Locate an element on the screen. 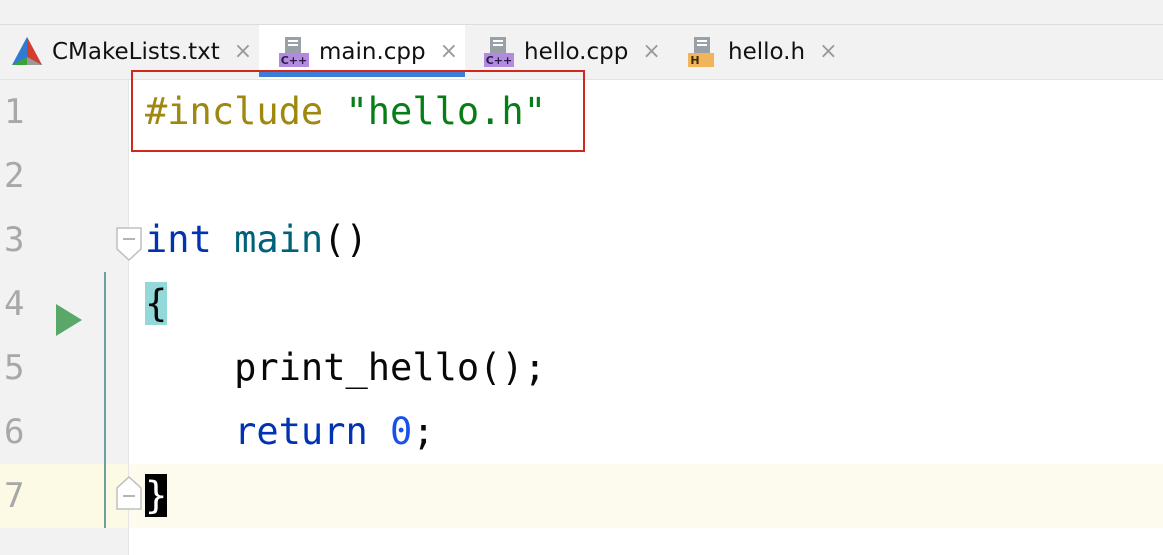  open-brace: { is located at coordinates (156, 303).